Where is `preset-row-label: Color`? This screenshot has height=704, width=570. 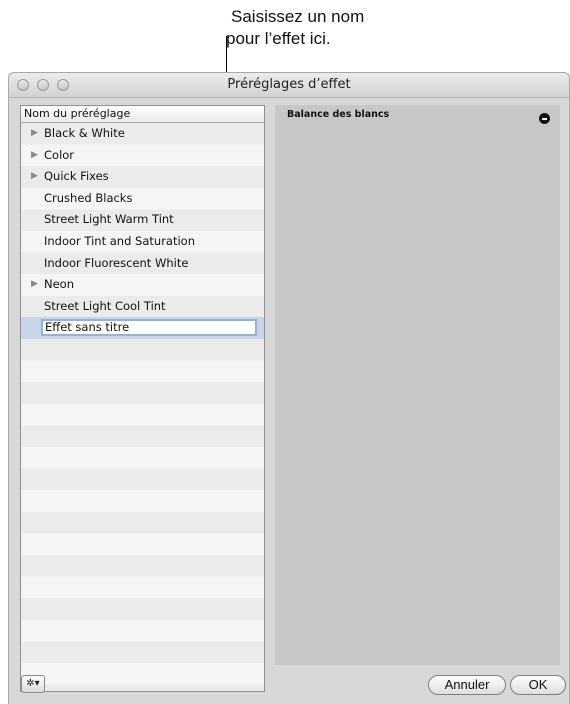 preset-row-label: Color is located at coordinates (59, 154).